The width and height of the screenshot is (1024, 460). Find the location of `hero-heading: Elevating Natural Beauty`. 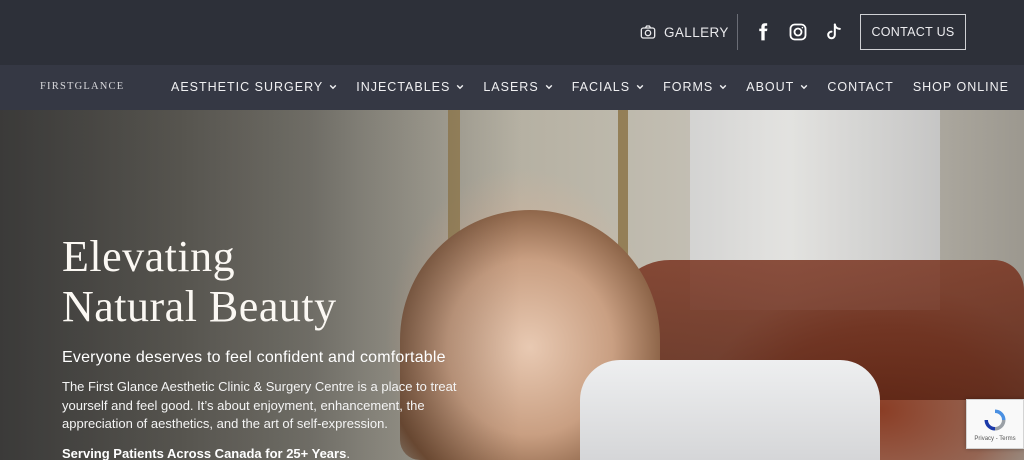

hero-heading: Elevating Natural Beauty is located at coordinates (199, 282).